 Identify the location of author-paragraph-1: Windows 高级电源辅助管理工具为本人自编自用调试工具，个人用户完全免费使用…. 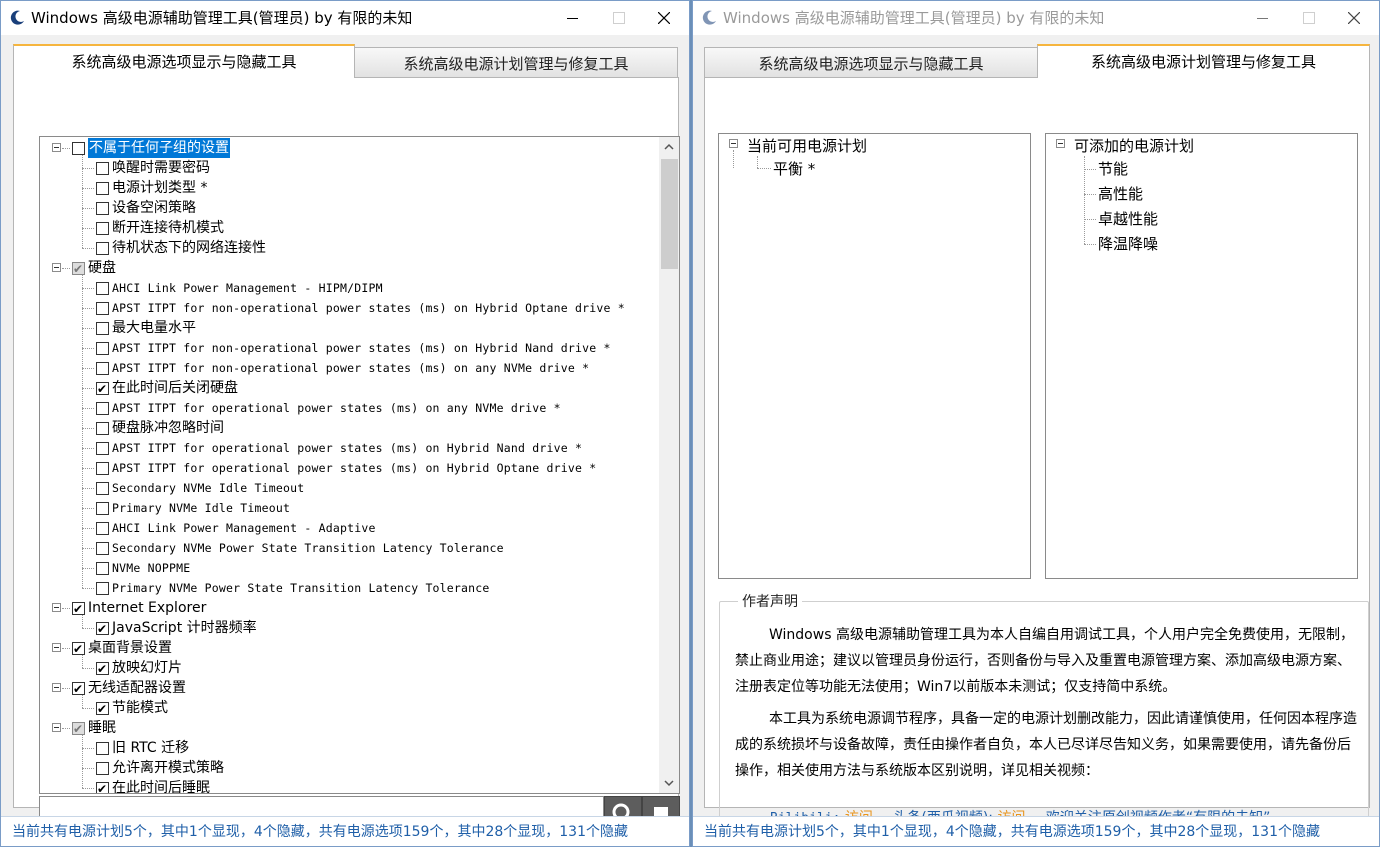
(1044, 661).